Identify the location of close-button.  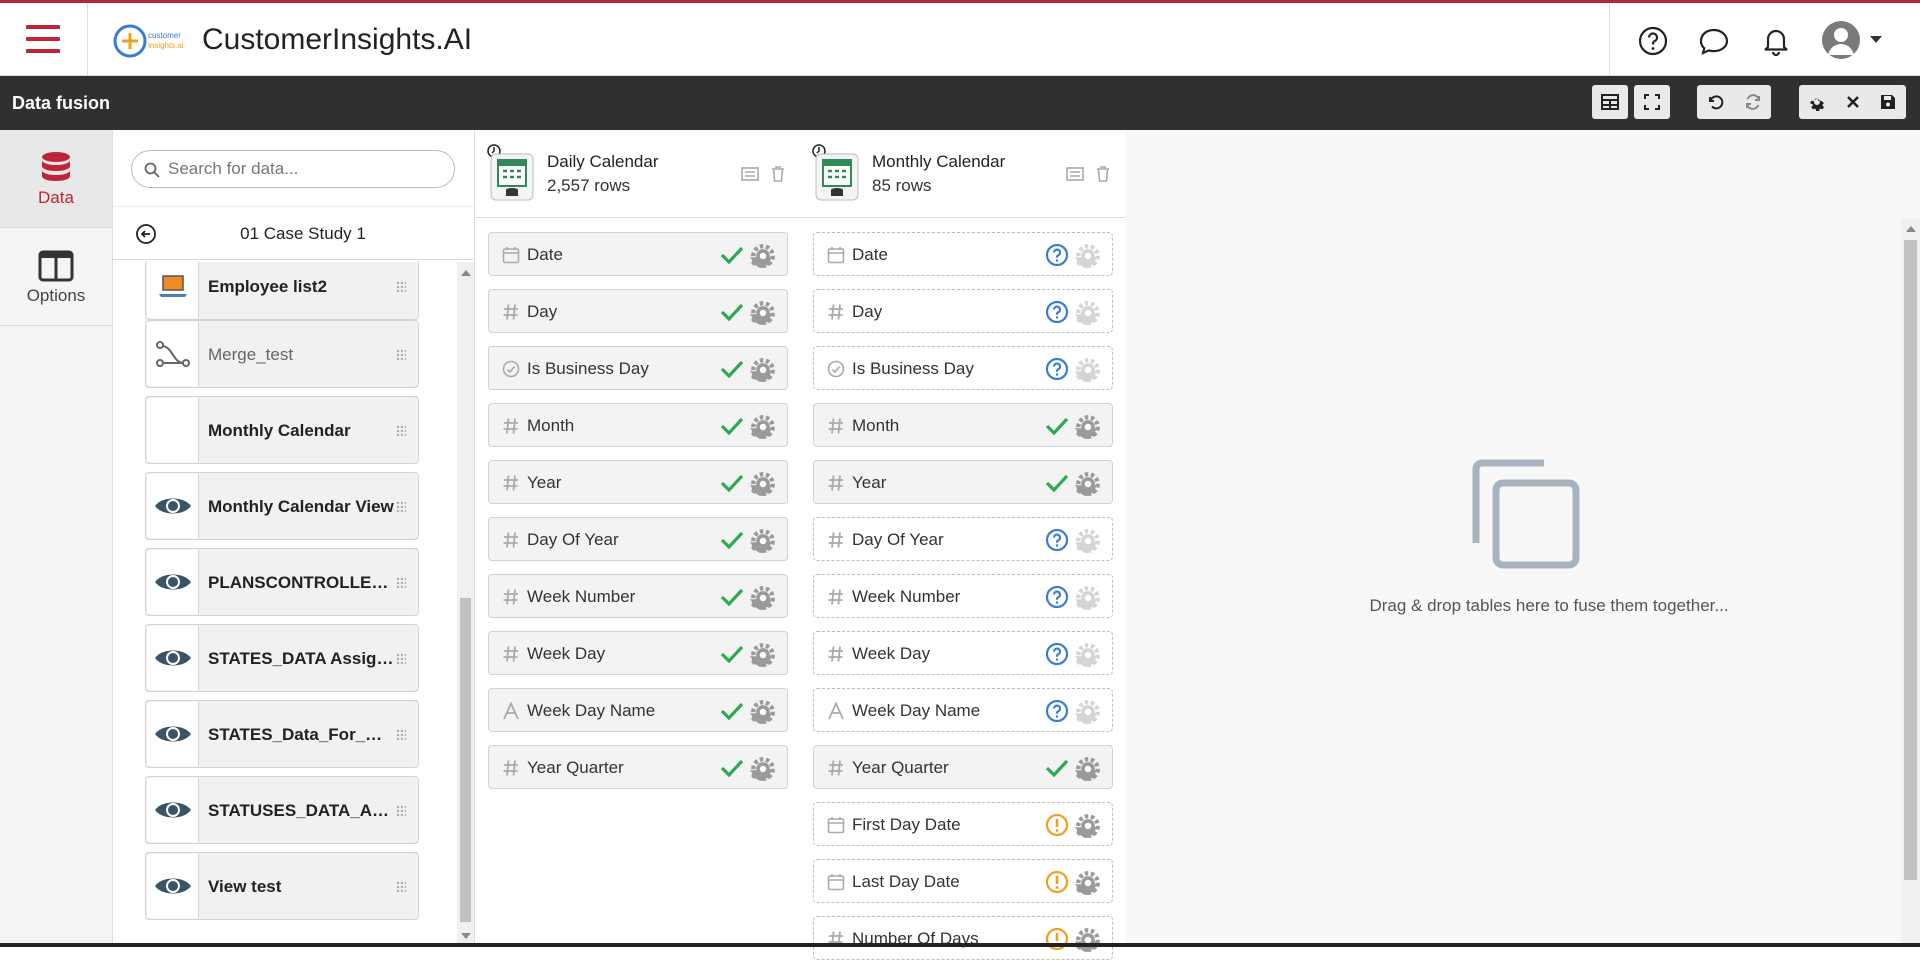
(1853, 102).